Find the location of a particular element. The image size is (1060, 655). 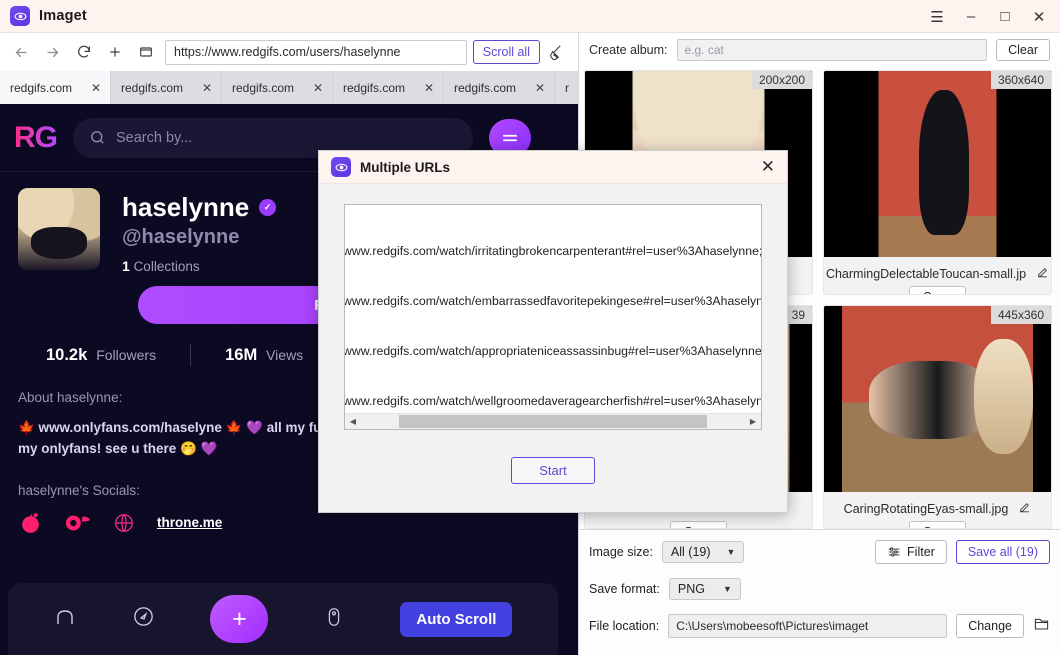

window-list-icon is located at coordinates (145, 52).